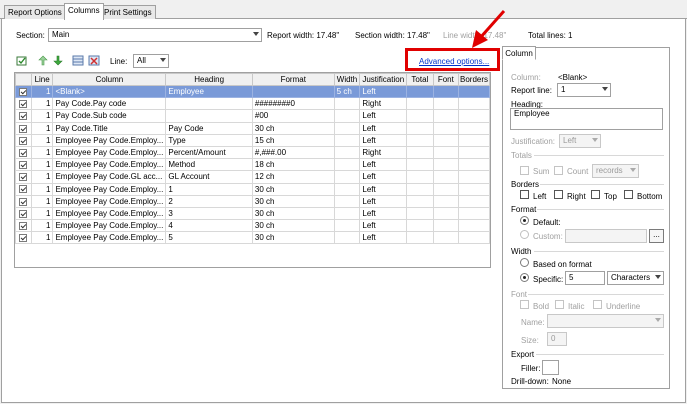  I want to click on table-row: 1 Pay Code.Sub code #00 Left, so click(252, 116).